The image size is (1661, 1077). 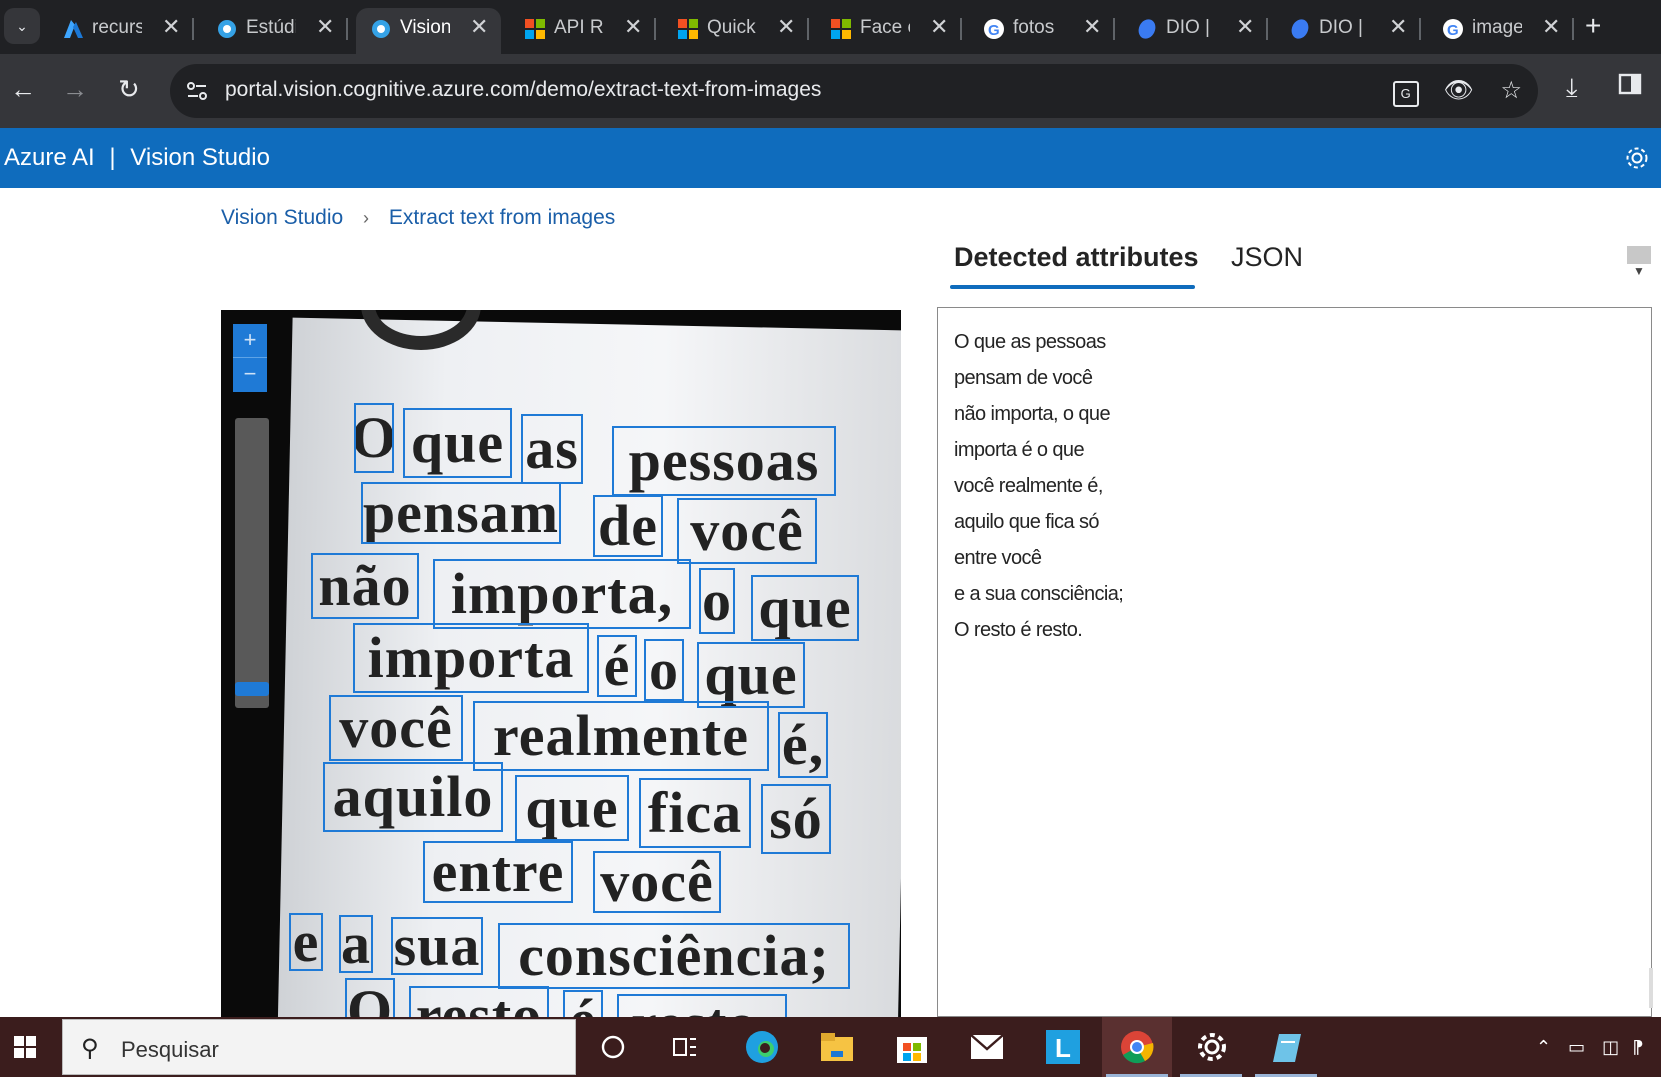 I want to click on site-settings-icon, so click(x=197, y=91).